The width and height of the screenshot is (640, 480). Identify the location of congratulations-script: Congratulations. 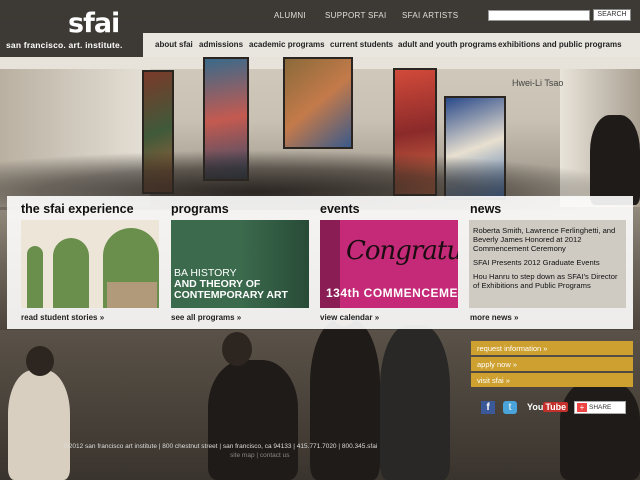
(402, 251).